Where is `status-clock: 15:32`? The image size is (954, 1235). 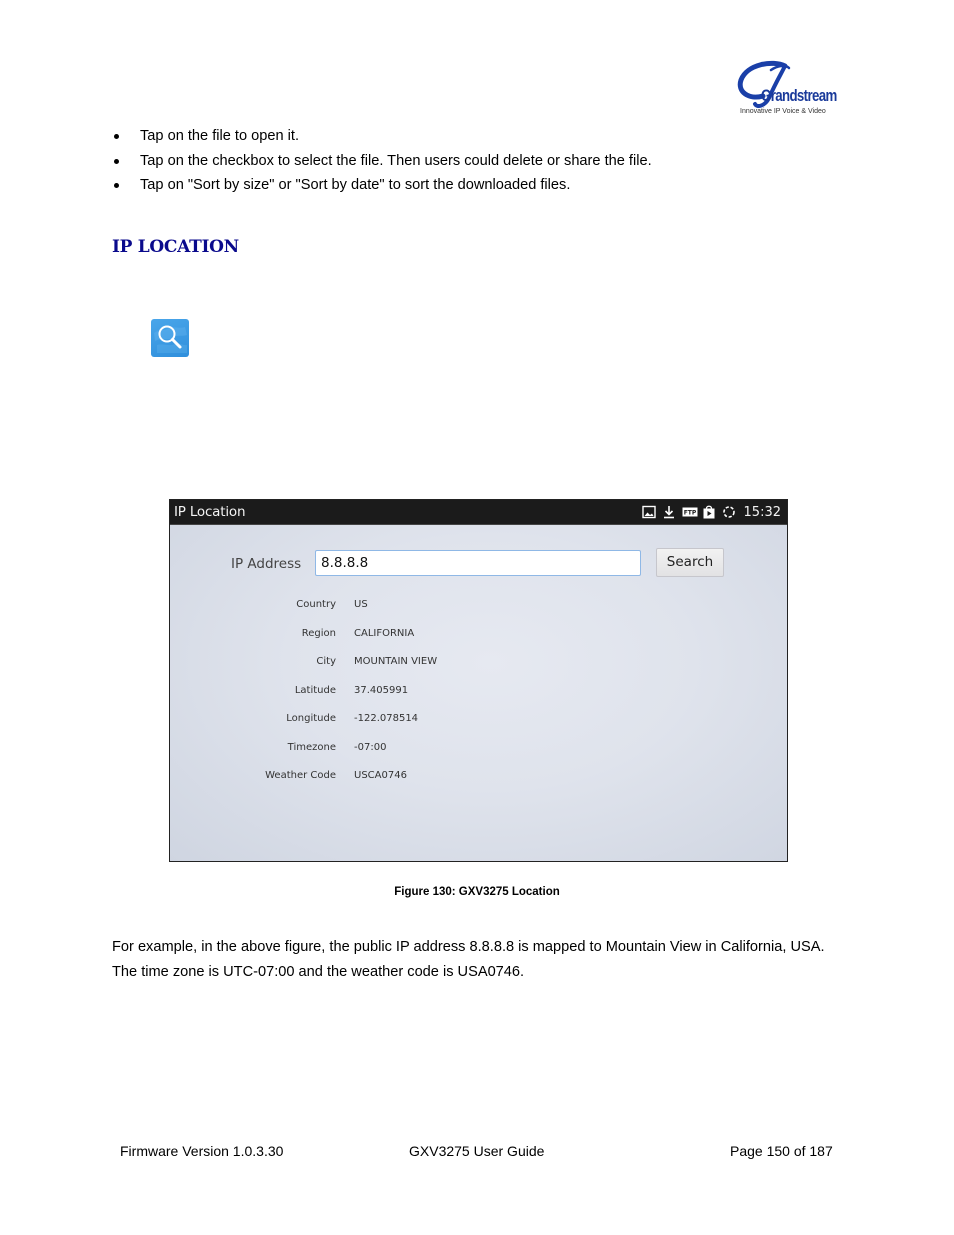 status-clock: 15:32 is located at coordinates (762, 512).